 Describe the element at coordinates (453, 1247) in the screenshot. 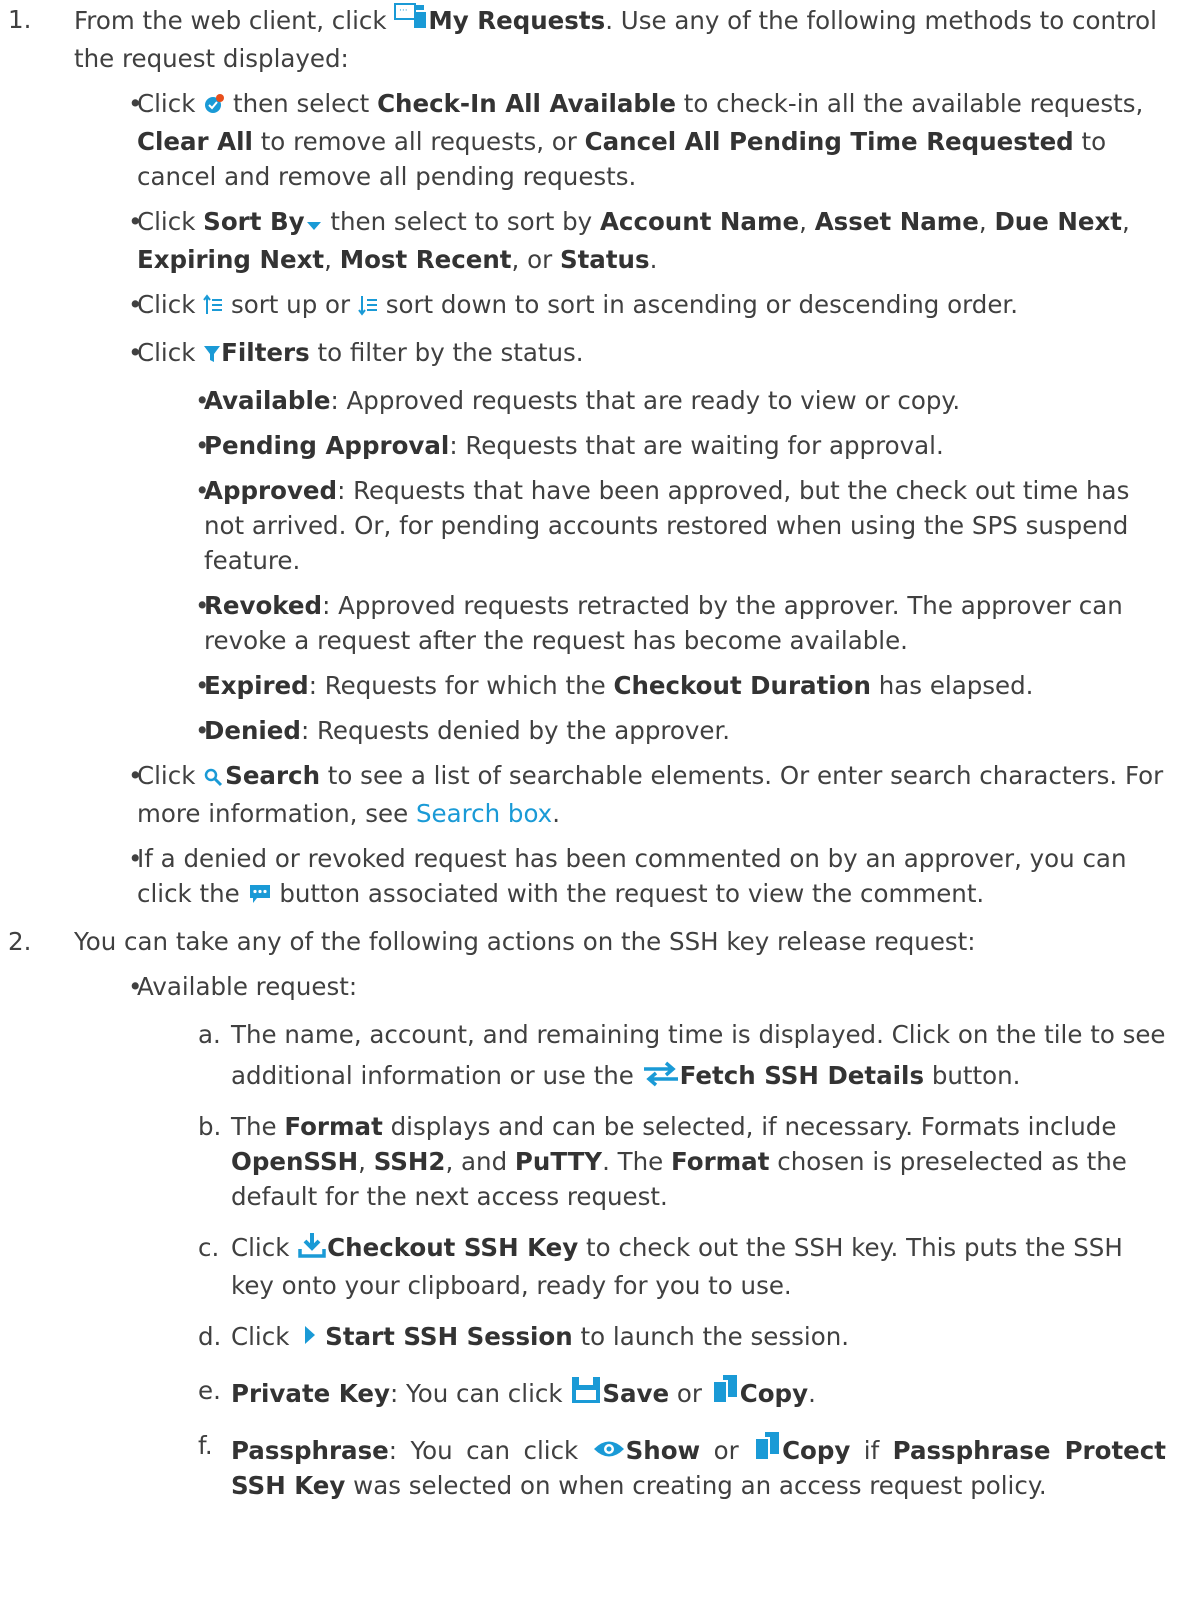

I see `checkout-ssh-key-label: Checkout SSH Key` at that location.